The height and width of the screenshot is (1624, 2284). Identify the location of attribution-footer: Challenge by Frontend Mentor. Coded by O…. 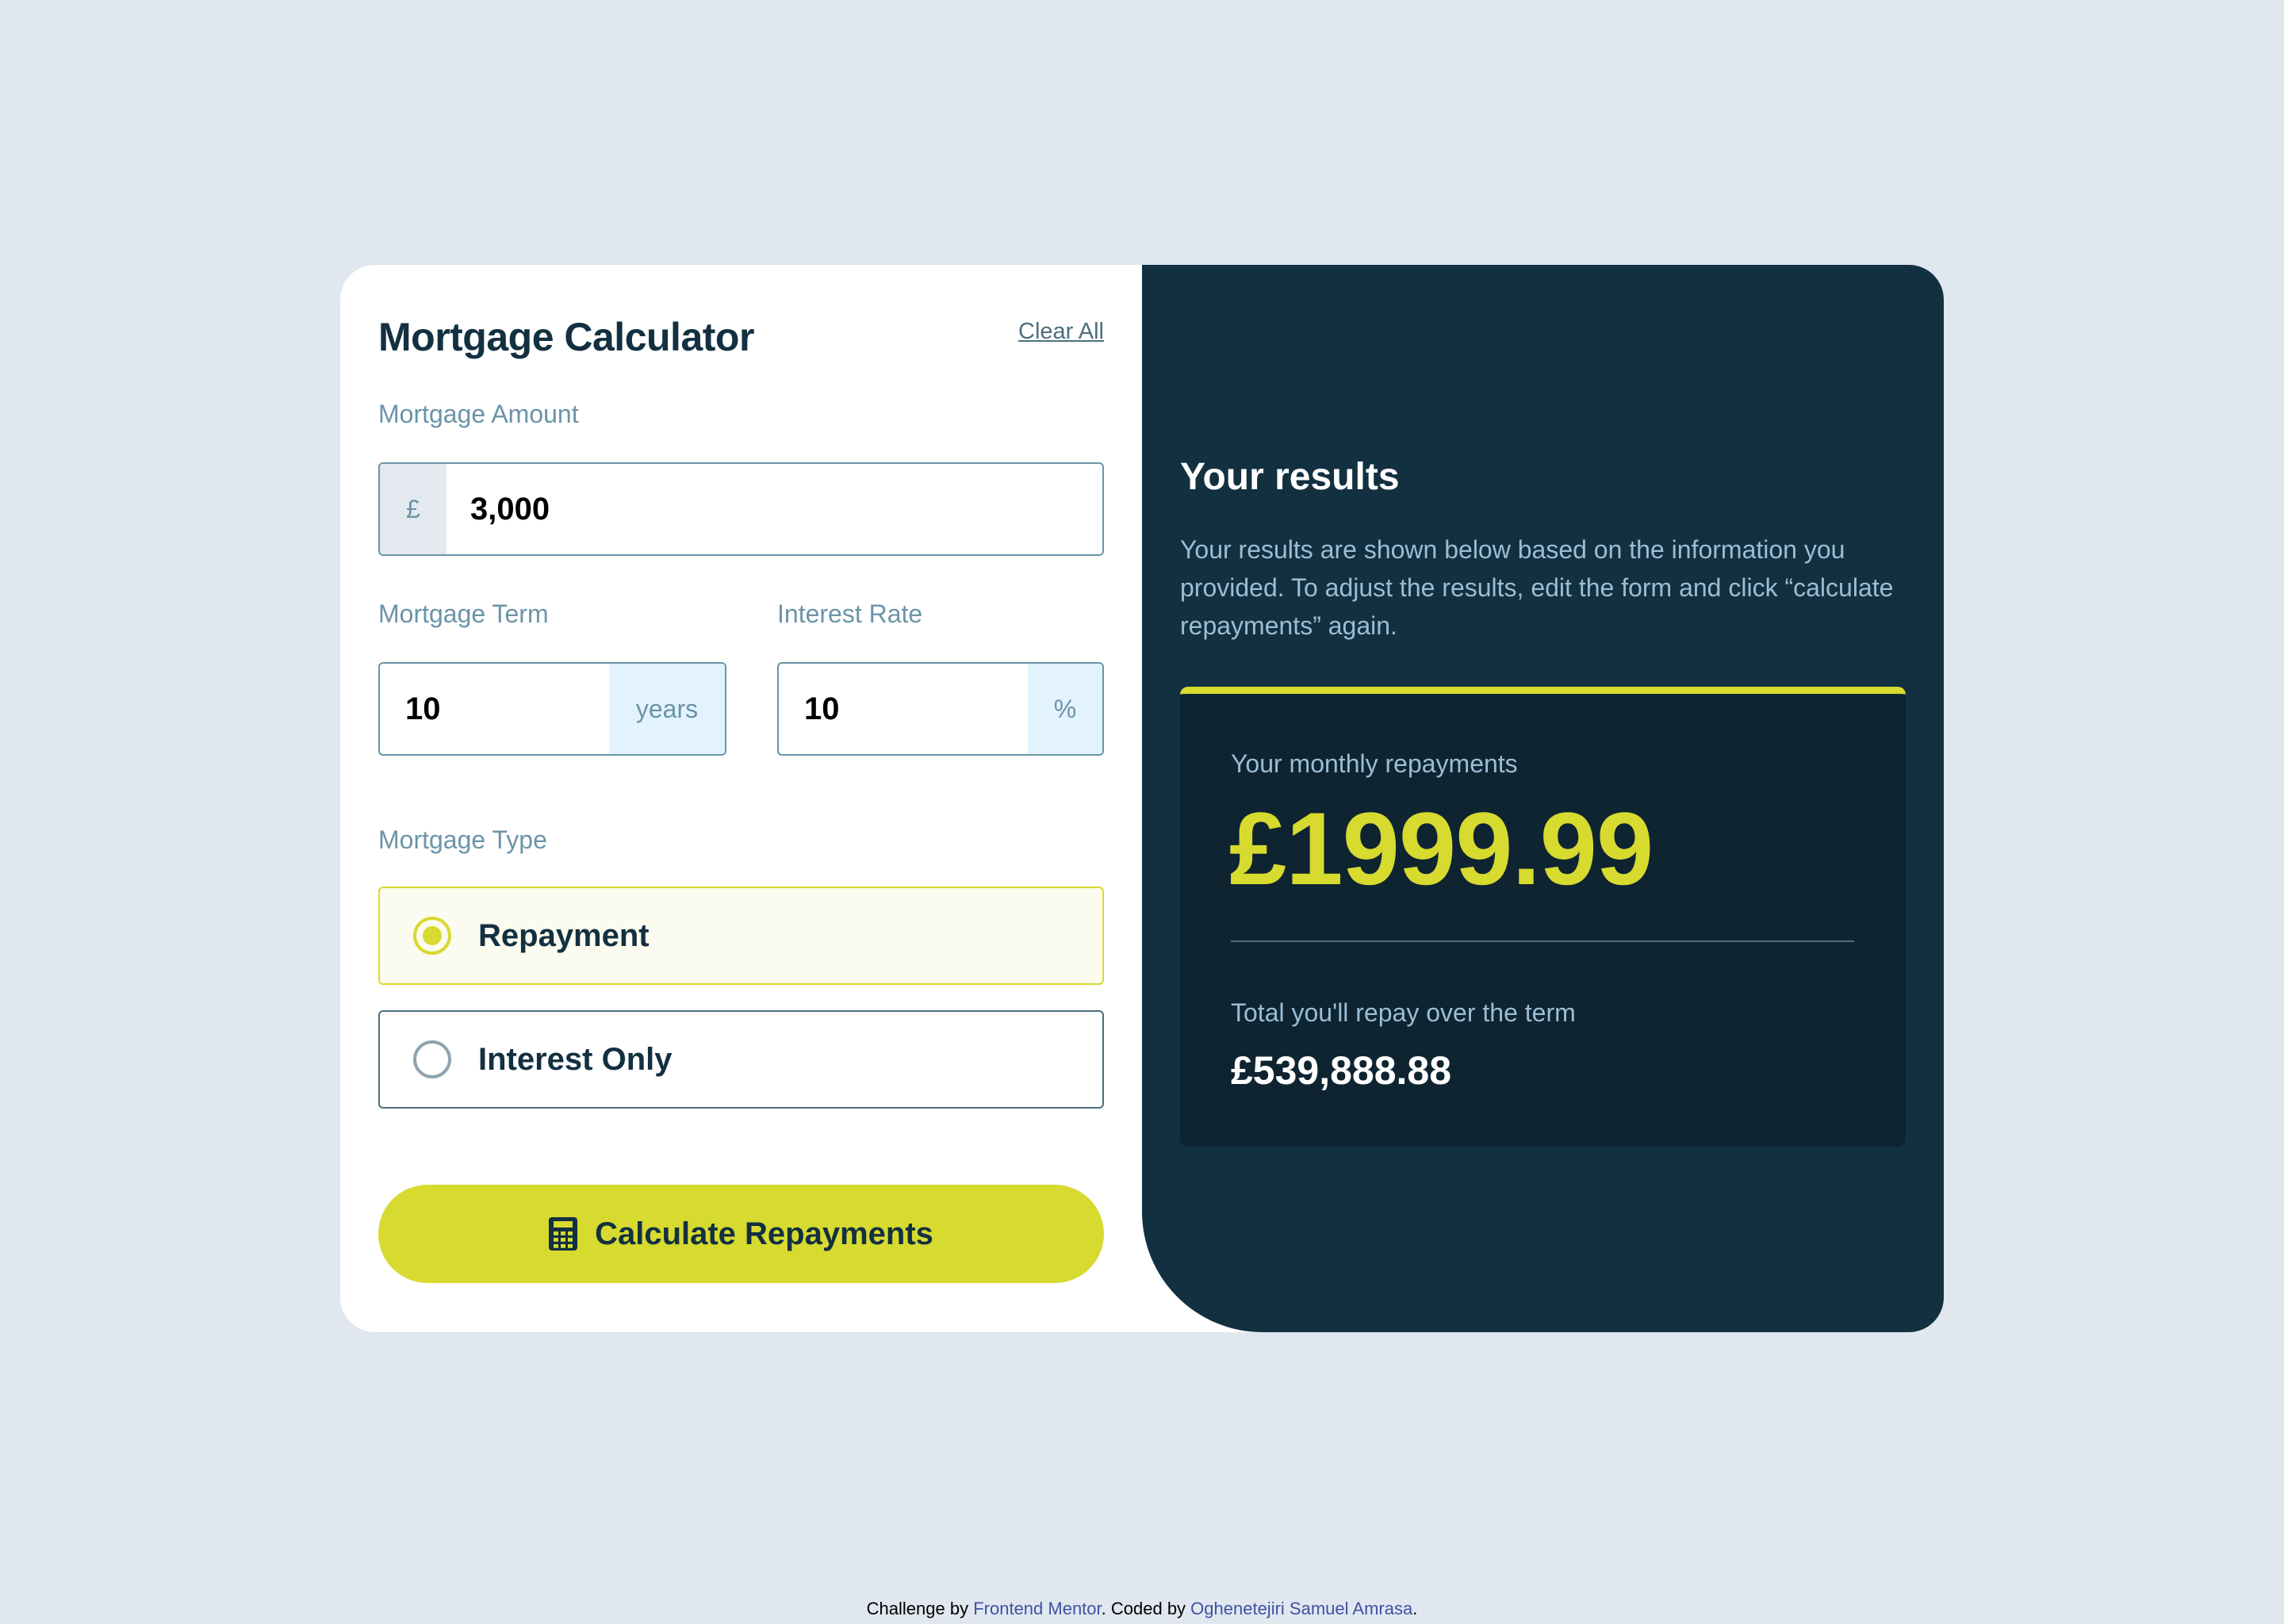
(1142, 1609).